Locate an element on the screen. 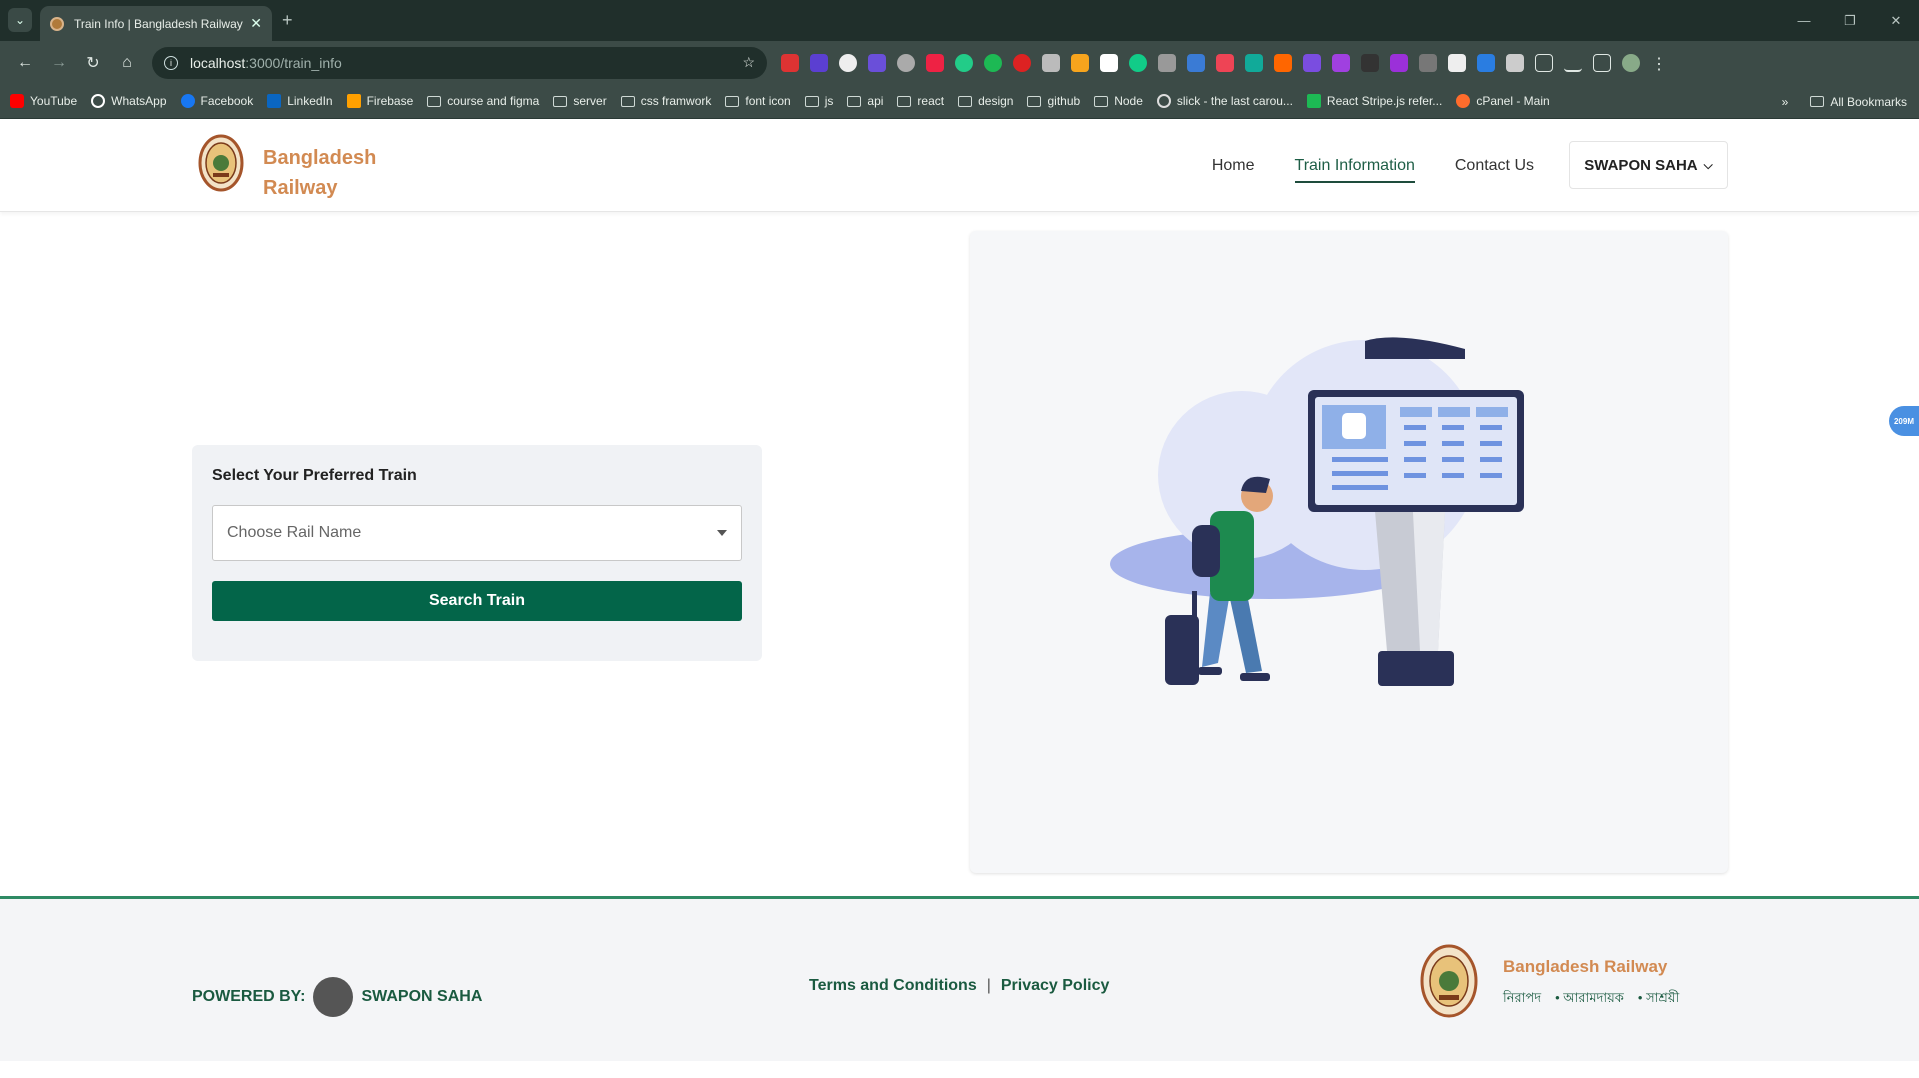 The image size is (1919, 1078). bookmark-label: github is located at coordinates (1064, 101).